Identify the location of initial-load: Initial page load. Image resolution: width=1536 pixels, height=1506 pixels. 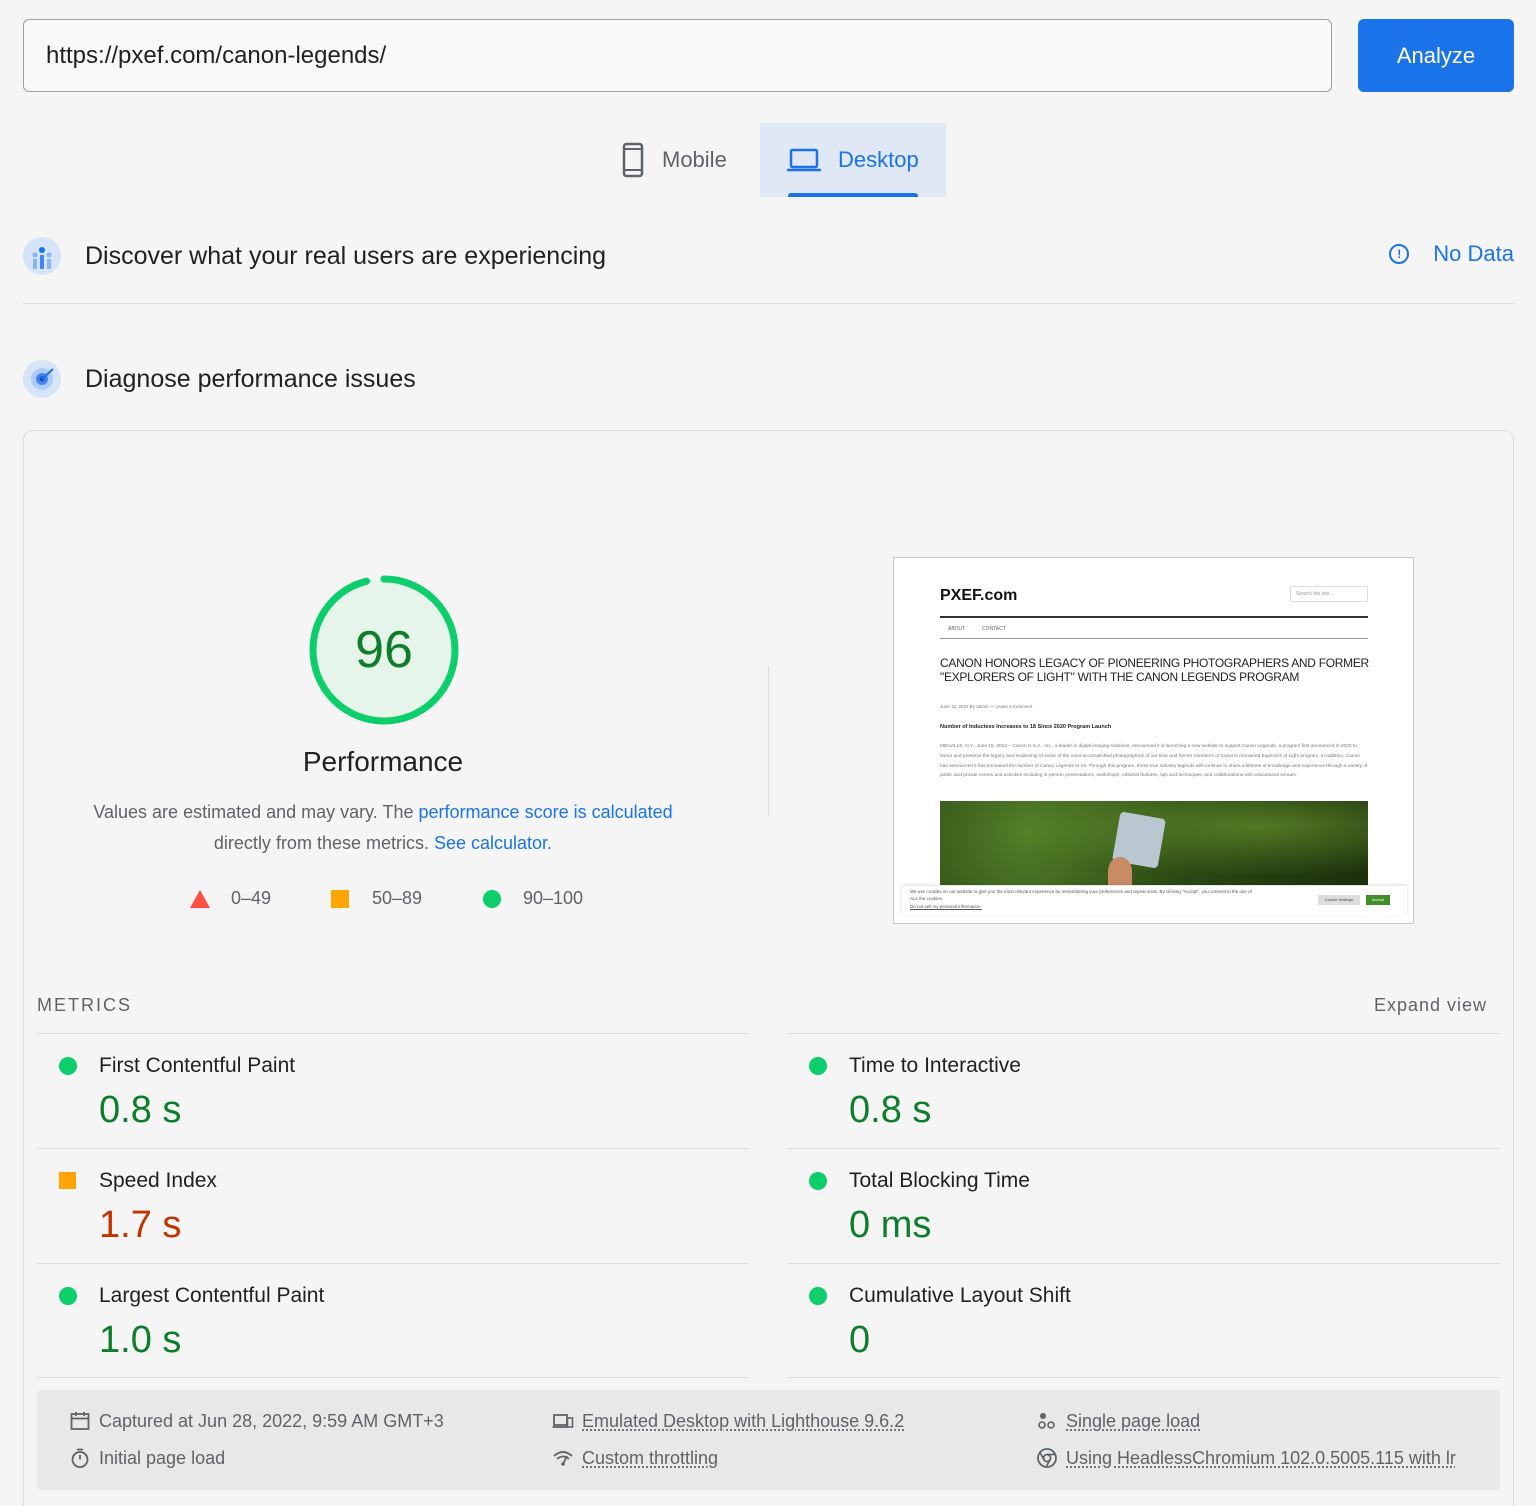
(147, 1458).